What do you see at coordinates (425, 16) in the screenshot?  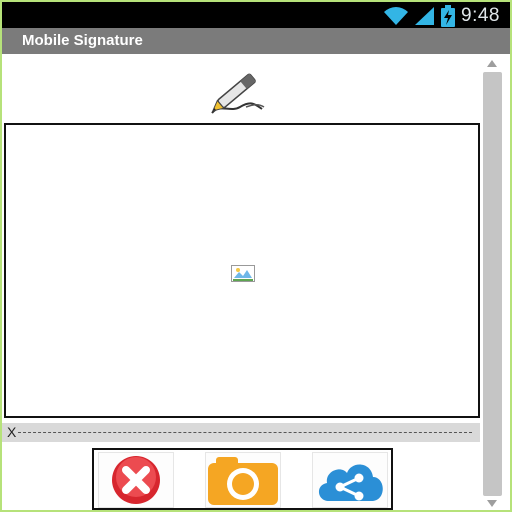 I see `signal-icon` at bounding box center [425, 16].